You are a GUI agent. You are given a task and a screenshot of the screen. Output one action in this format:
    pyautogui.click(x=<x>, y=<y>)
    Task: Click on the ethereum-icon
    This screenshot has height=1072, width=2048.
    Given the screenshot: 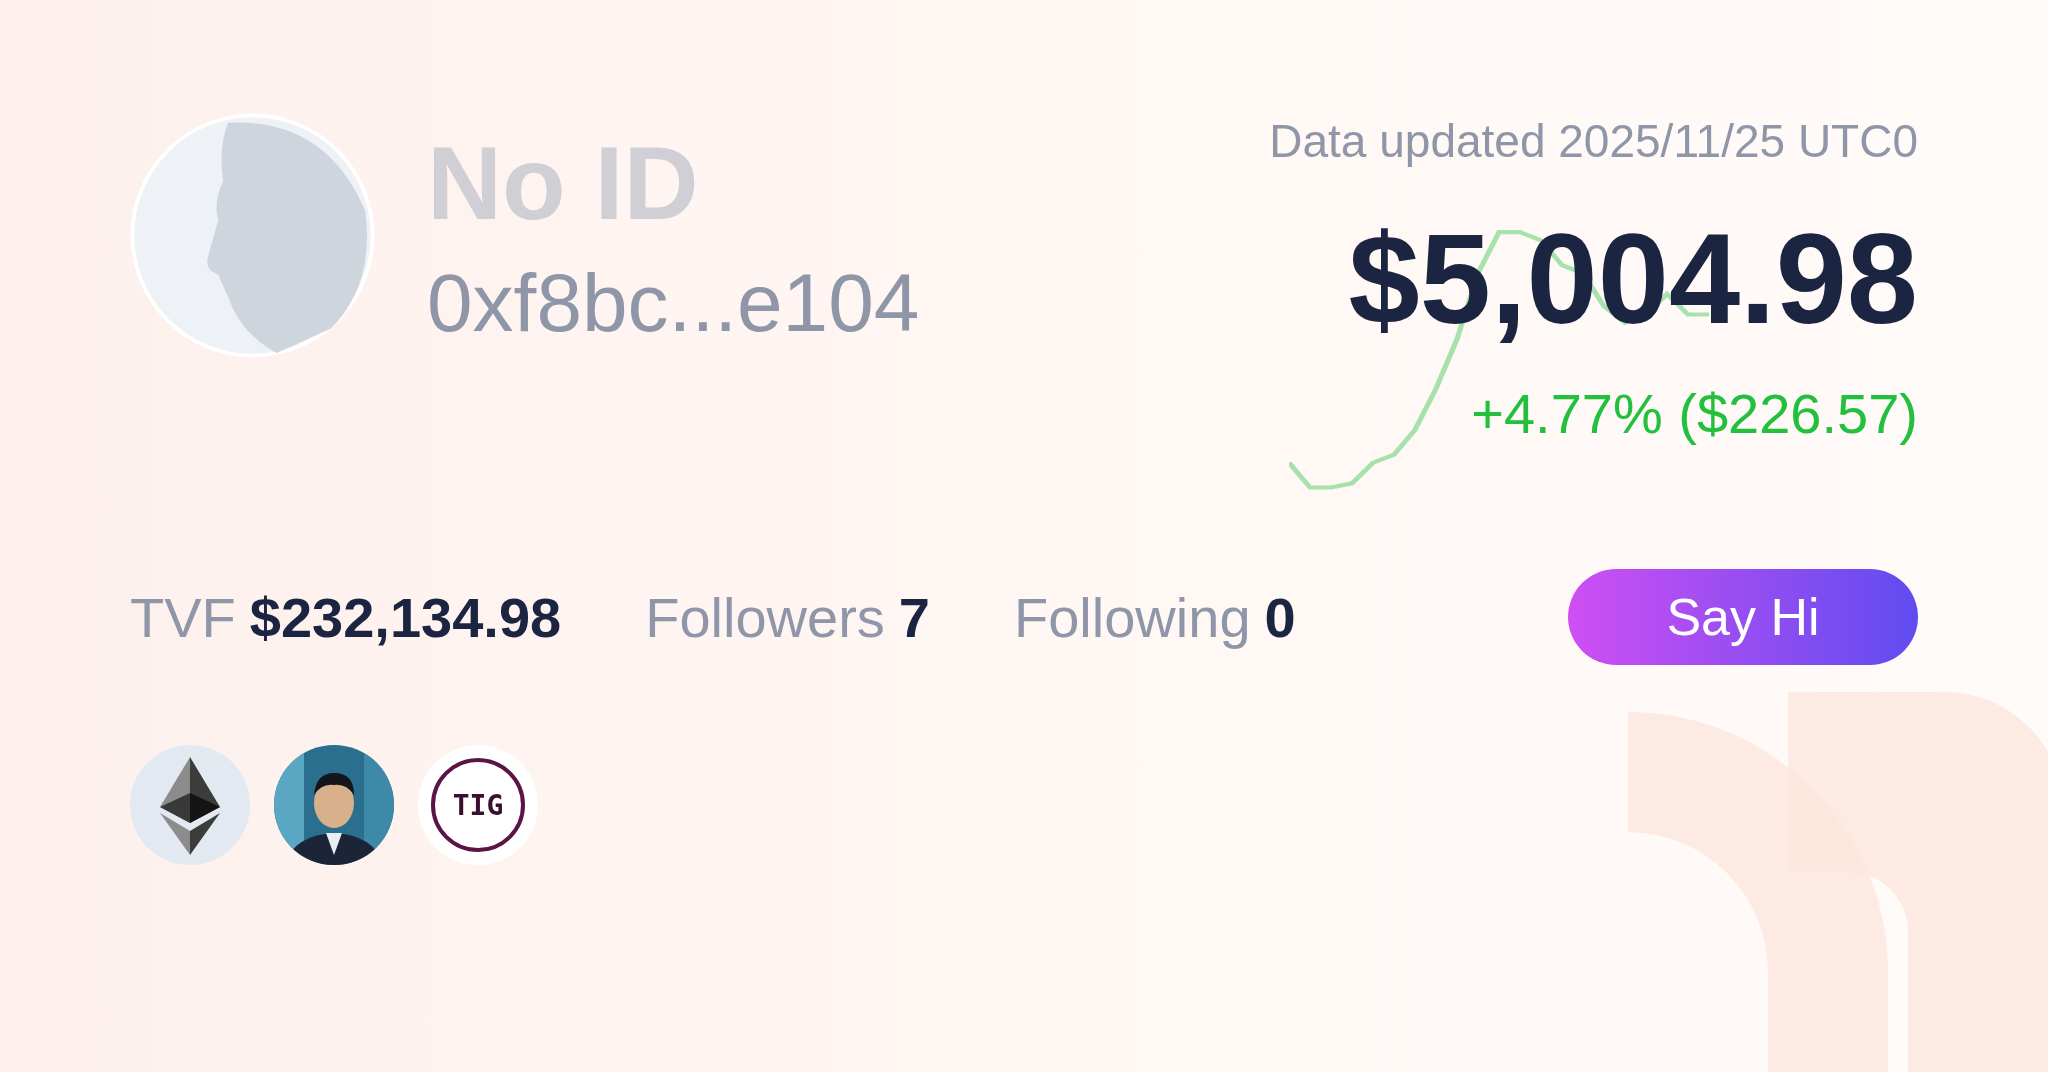 What is the action you would take?
    pyautogui.click(x=190, y=805)
    